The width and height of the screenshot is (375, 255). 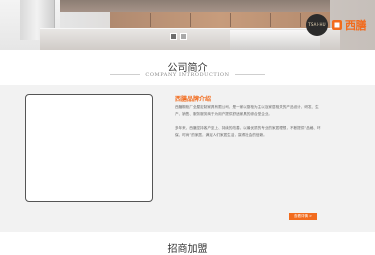 What do you see at coordinates (220, 20) in the screenshot?
I see `hero-cabinet-row` at bounding box center [220, 20].